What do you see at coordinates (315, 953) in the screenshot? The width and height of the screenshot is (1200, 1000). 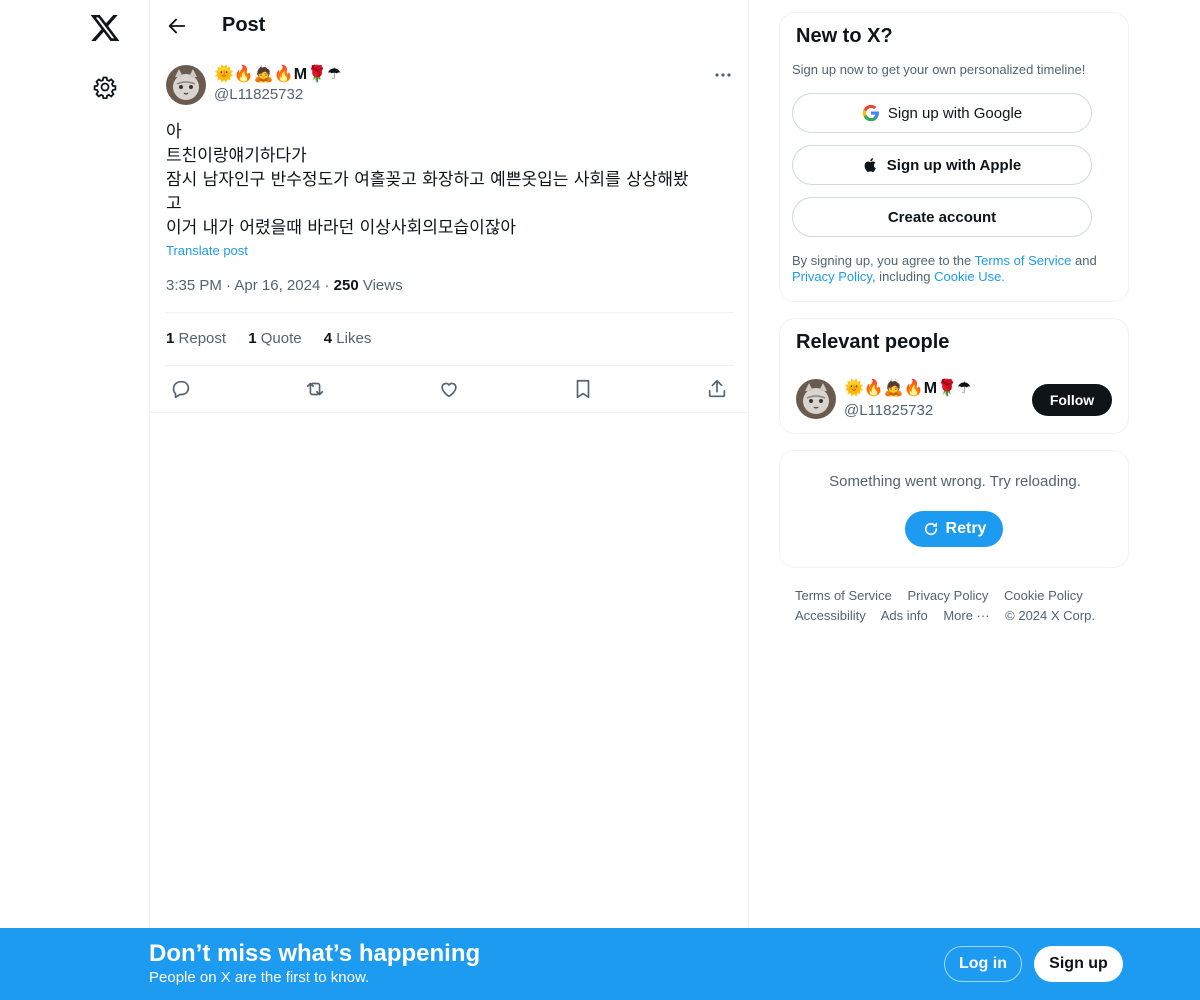 I see `bottom-bar-title: Don’t miss what’s happening` at bounding box center [315, 953].